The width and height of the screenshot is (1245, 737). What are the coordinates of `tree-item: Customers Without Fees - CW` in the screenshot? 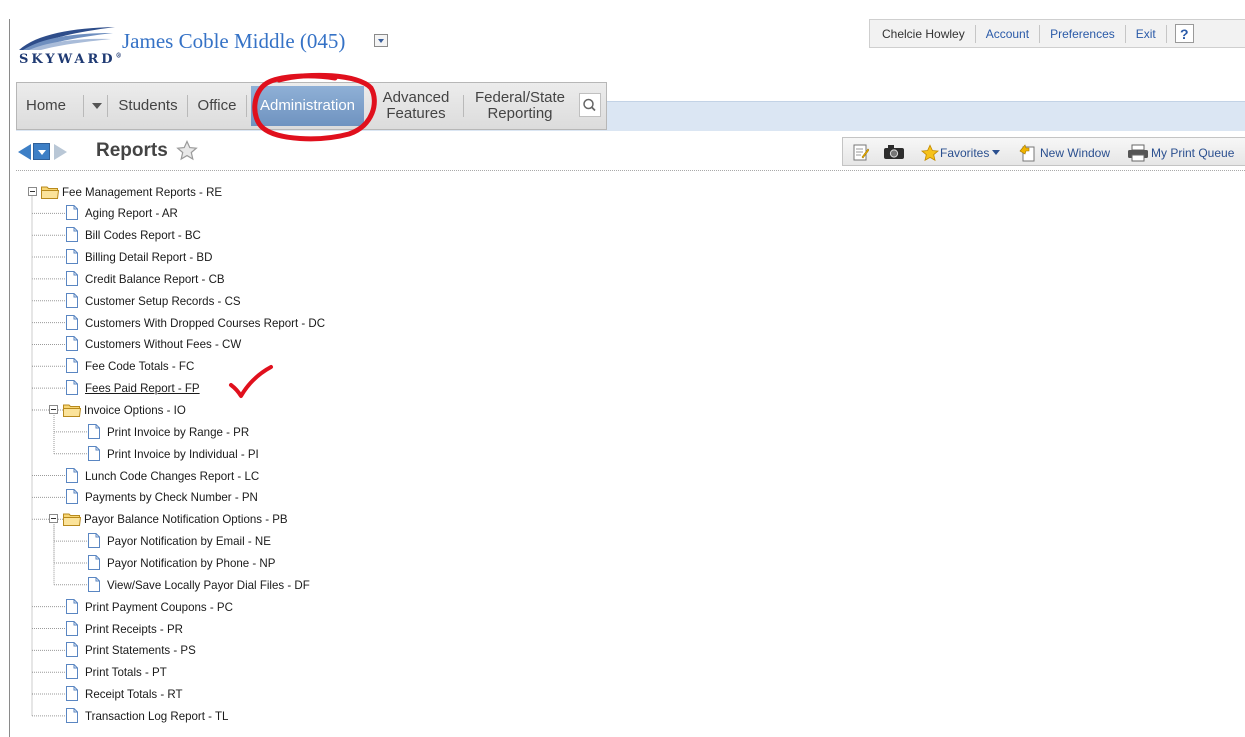 It's located at (163, 344).